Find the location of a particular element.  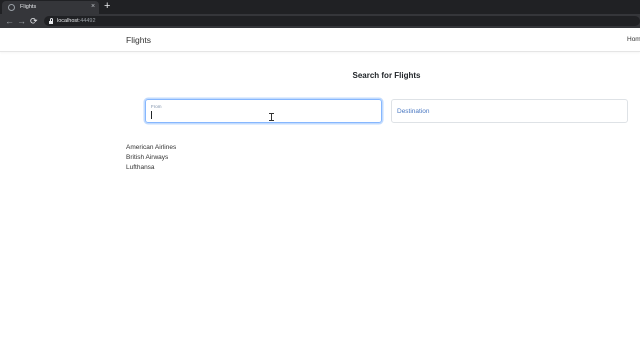

airline-item: Lufthansa is located at coordinates (151, 168).